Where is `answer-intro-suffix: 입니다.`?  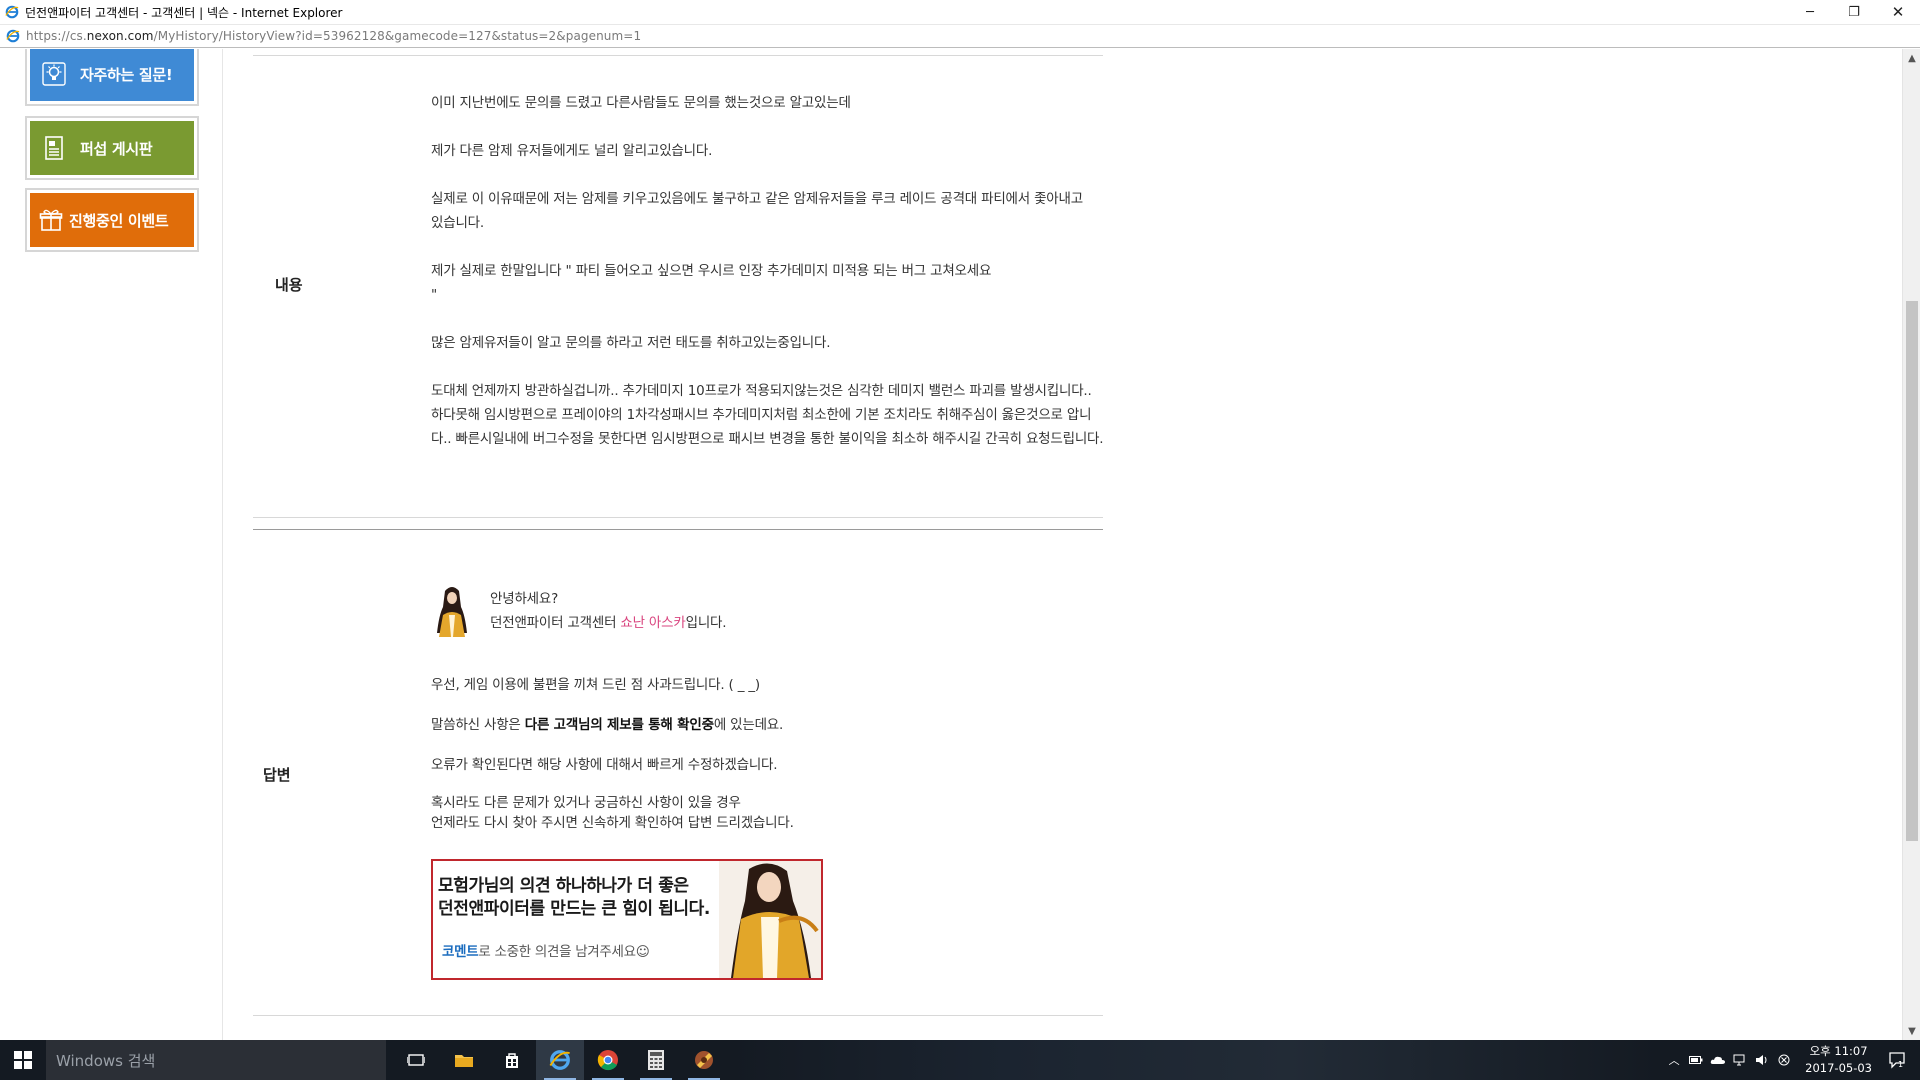
answer-intro-suffix: 입니다. is located at coordinates (706, 623).